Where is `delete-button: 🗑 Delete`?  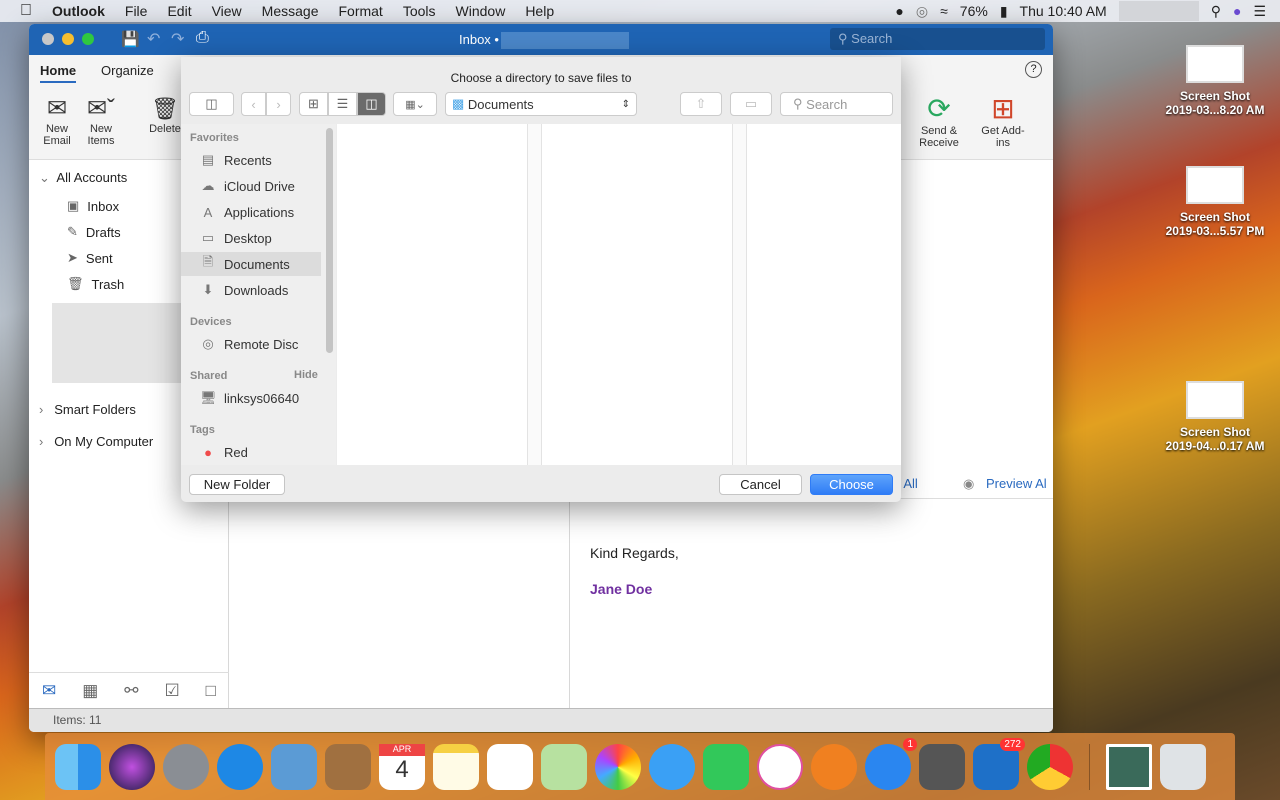 delete-button: 🗑 Delete is located at coordinates (165, 115).